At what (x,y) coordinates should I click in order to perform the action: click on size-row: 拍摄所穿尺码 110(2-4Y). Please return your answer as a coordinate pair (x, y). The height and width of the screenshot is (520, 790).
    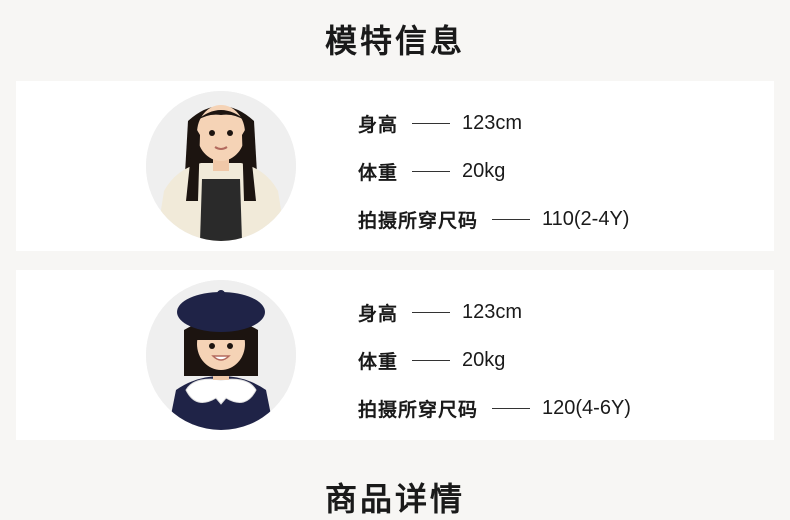
    Looking at the image, I should click on (493, 219).